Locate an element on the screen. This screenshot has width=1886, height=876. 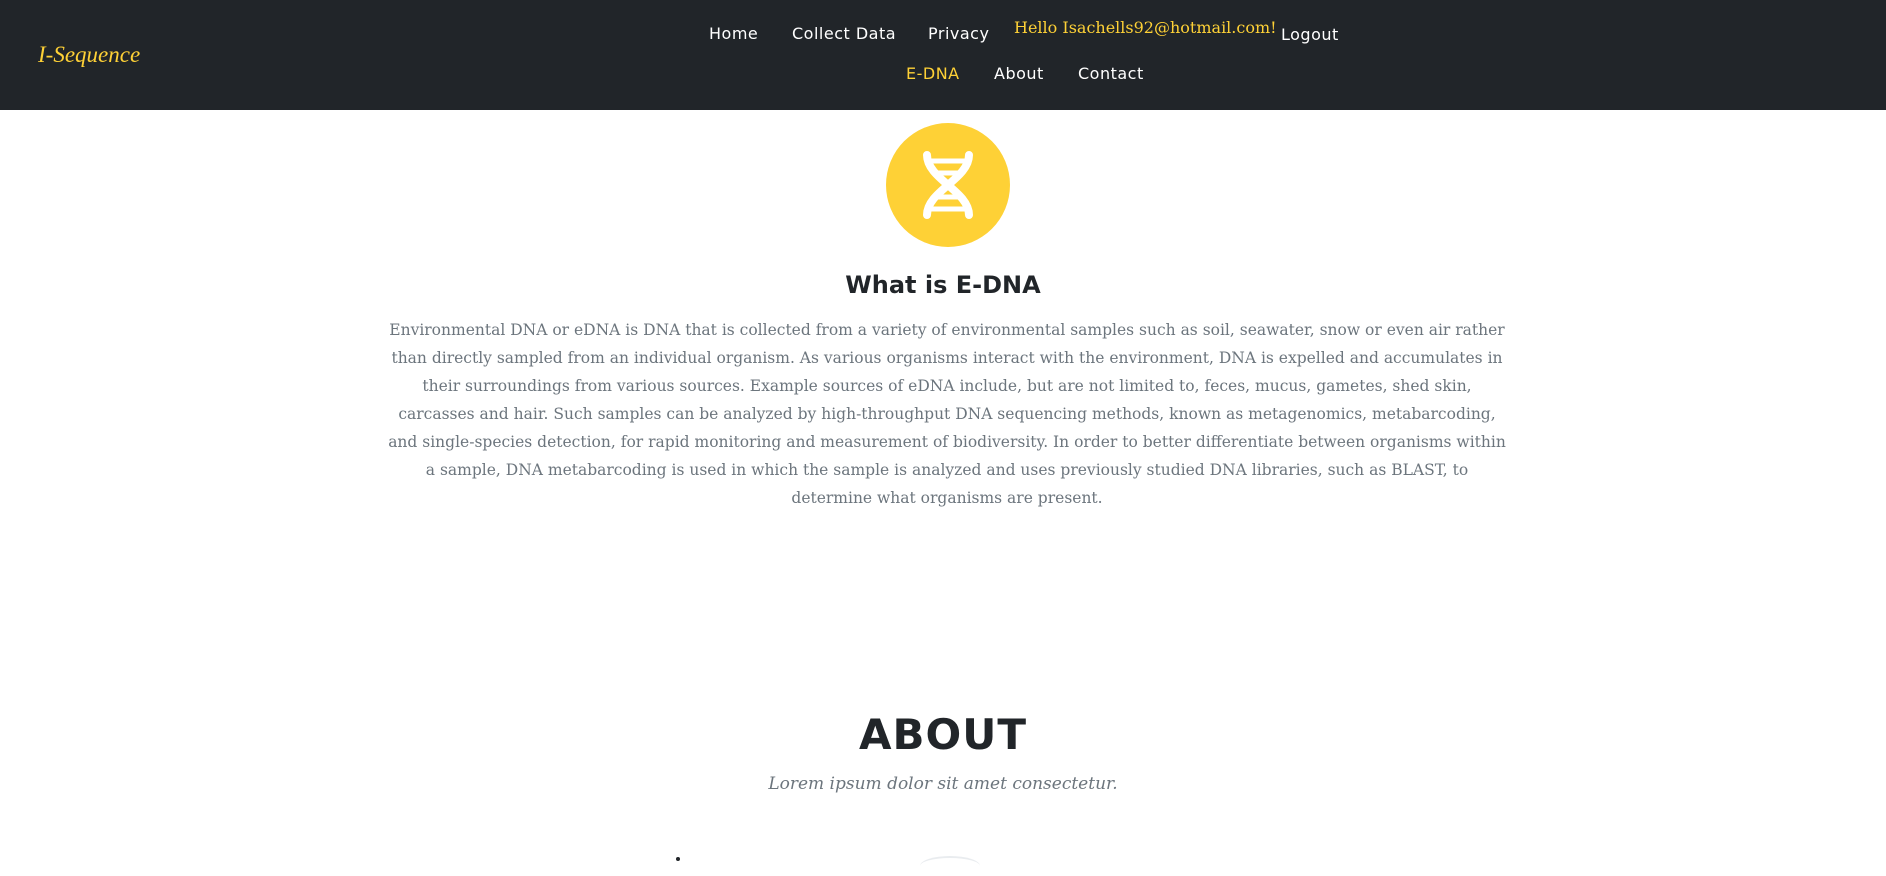
nav-link-logout: Logout is located at coordinates (1310, 35).